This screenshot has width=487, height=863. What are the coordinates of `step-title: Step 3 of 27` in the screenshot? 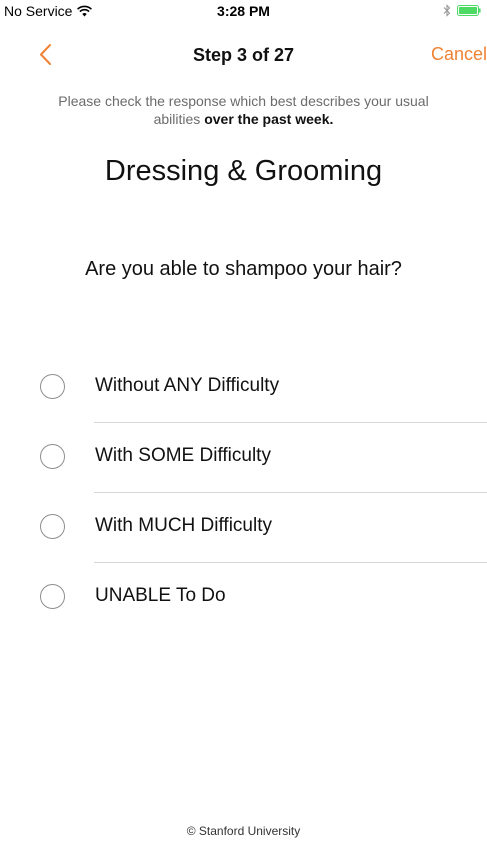 It's located at (243, 55).